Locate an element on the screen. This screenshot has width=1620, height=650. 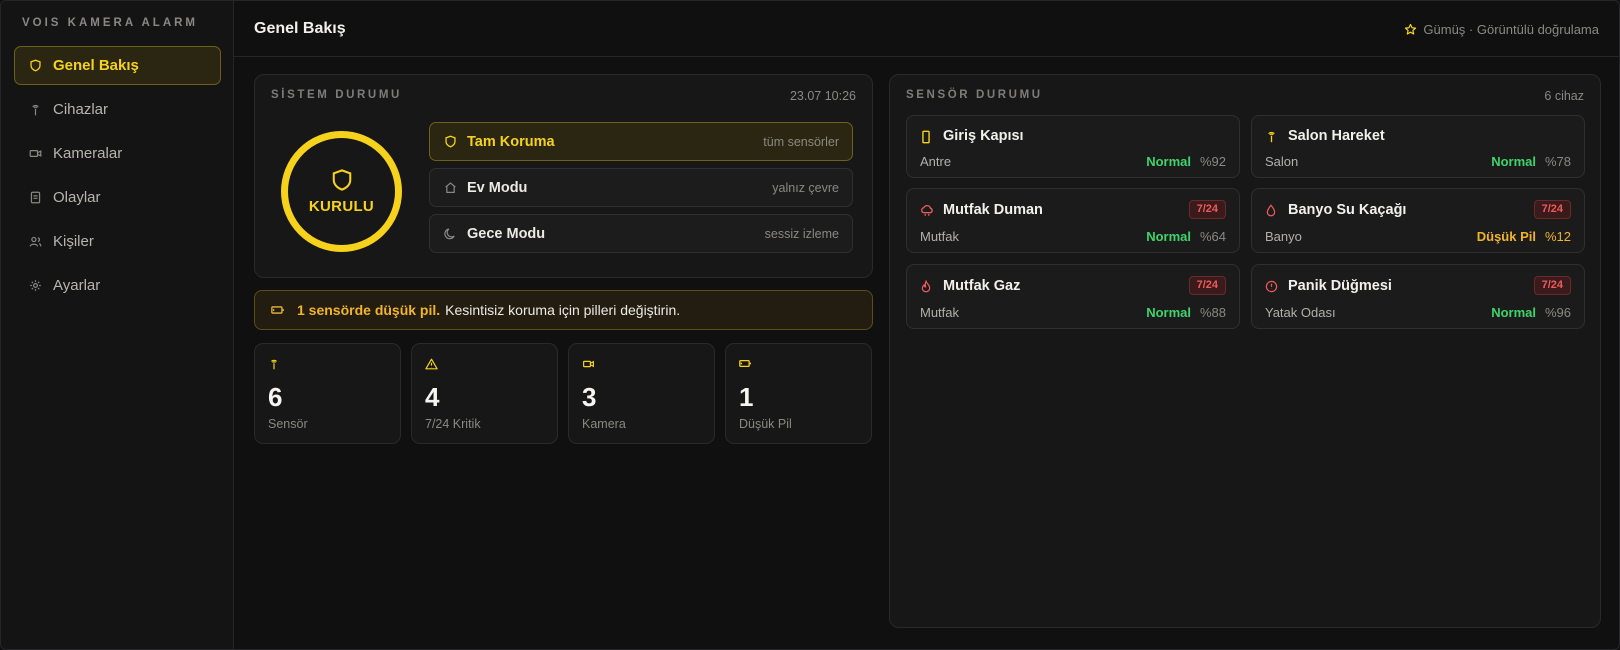
stat-card-sensor: 6 Sensör is located at coordinates (327, 393).